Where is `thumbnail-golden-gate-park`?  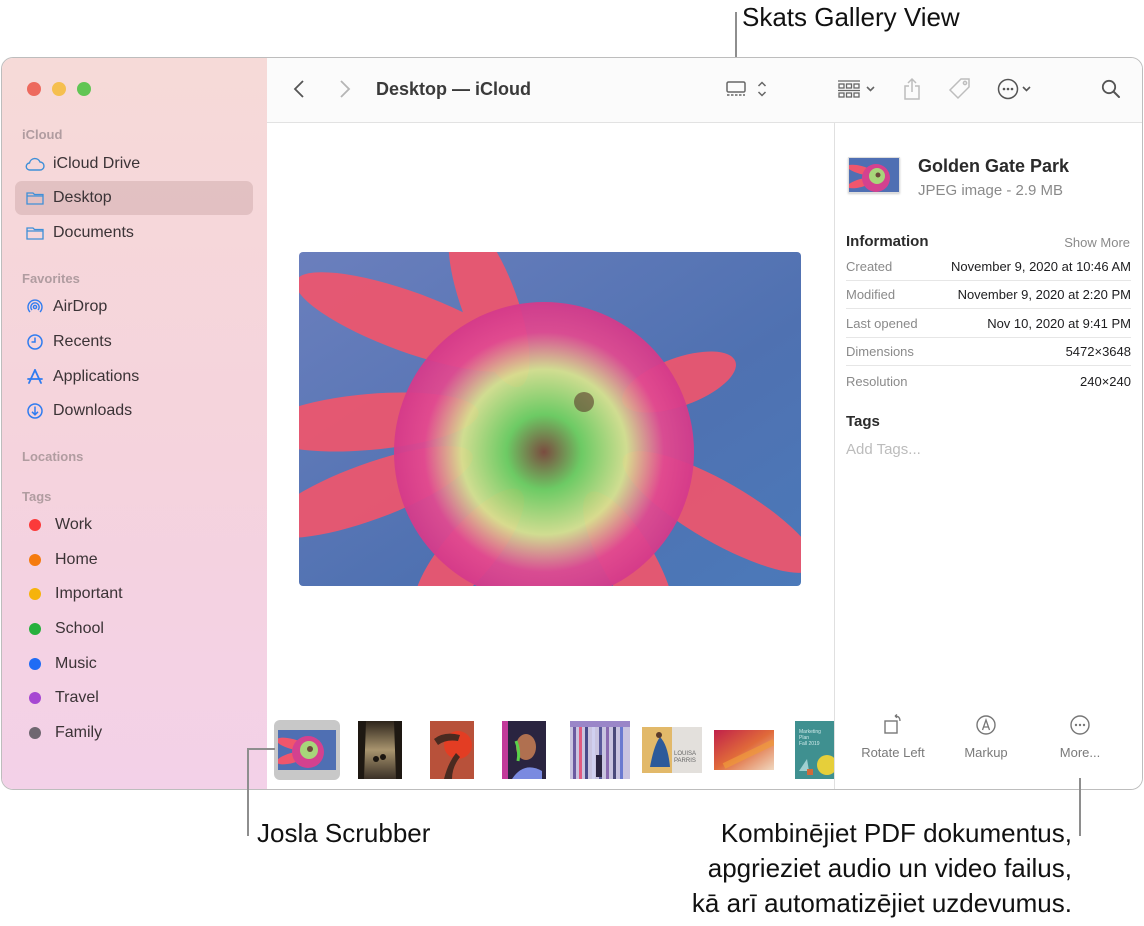 thumbnail-golden-gate-park is located at coordinates (307, 750).